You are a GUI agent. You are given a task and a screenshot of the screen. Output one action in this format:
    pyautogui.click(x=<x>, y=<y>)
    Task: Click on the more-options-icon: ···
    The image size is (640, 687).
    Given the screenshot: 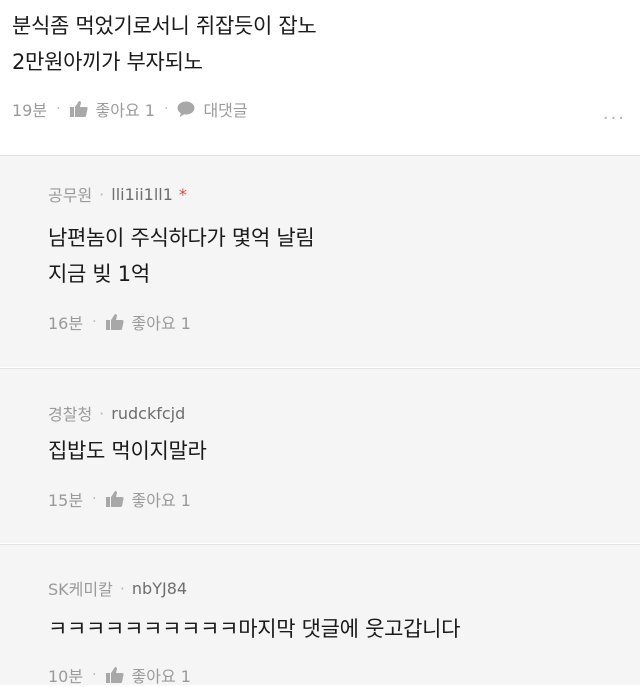 What is the action you would take?
    pyautogui.click(x=614, y=118)
    